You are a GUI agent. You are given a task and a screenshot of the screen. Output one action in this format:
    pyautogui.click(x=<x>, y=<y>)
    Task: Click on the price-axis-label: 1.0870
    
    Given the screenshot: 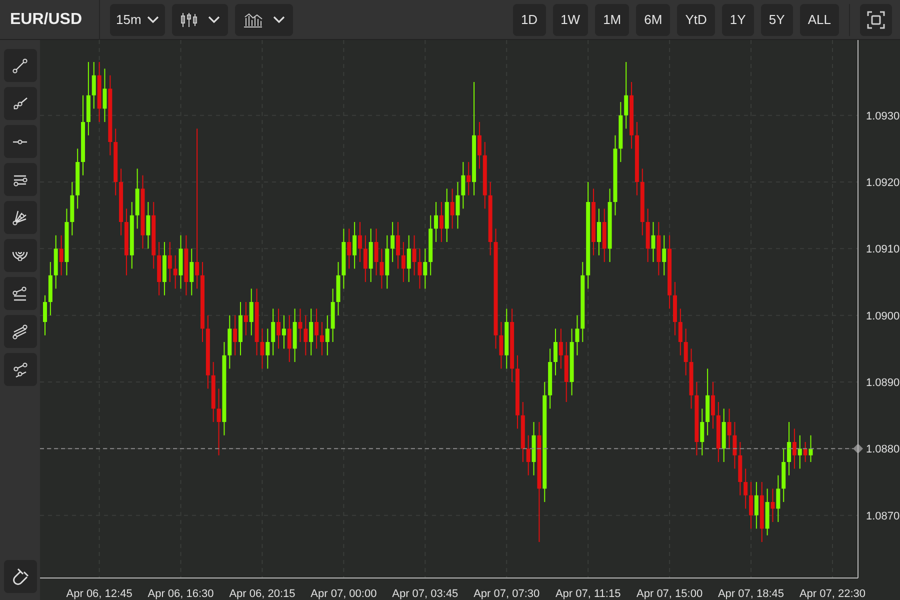 What is the action you would take?
    pyautogui.click(x=883, y=516)
    